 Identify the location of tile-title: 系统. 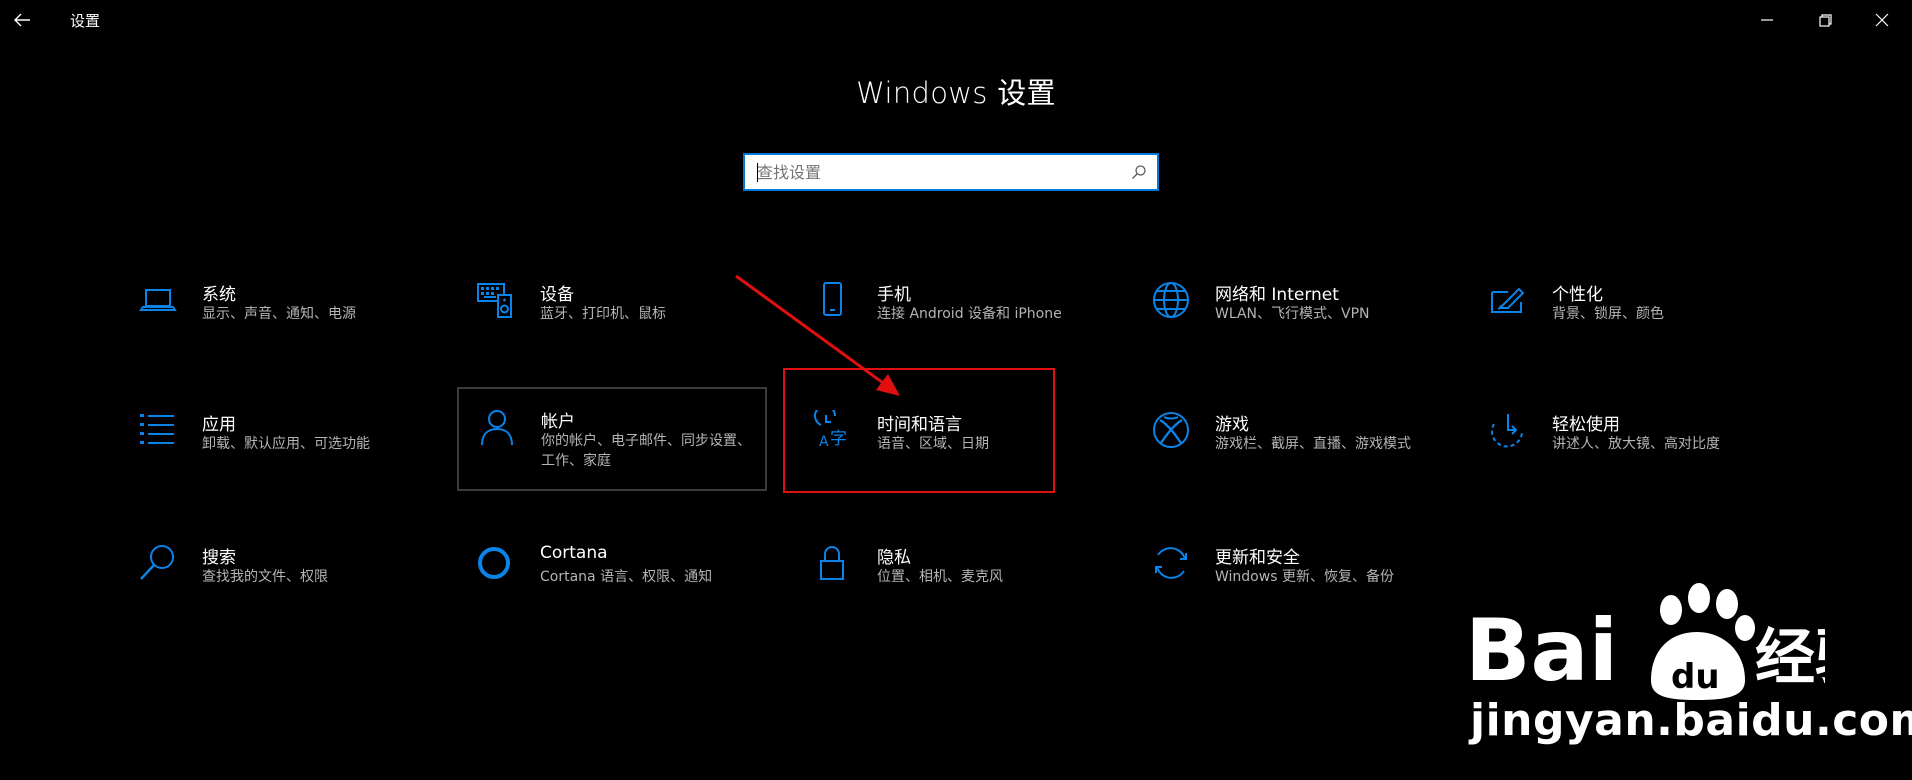
(219, 295).